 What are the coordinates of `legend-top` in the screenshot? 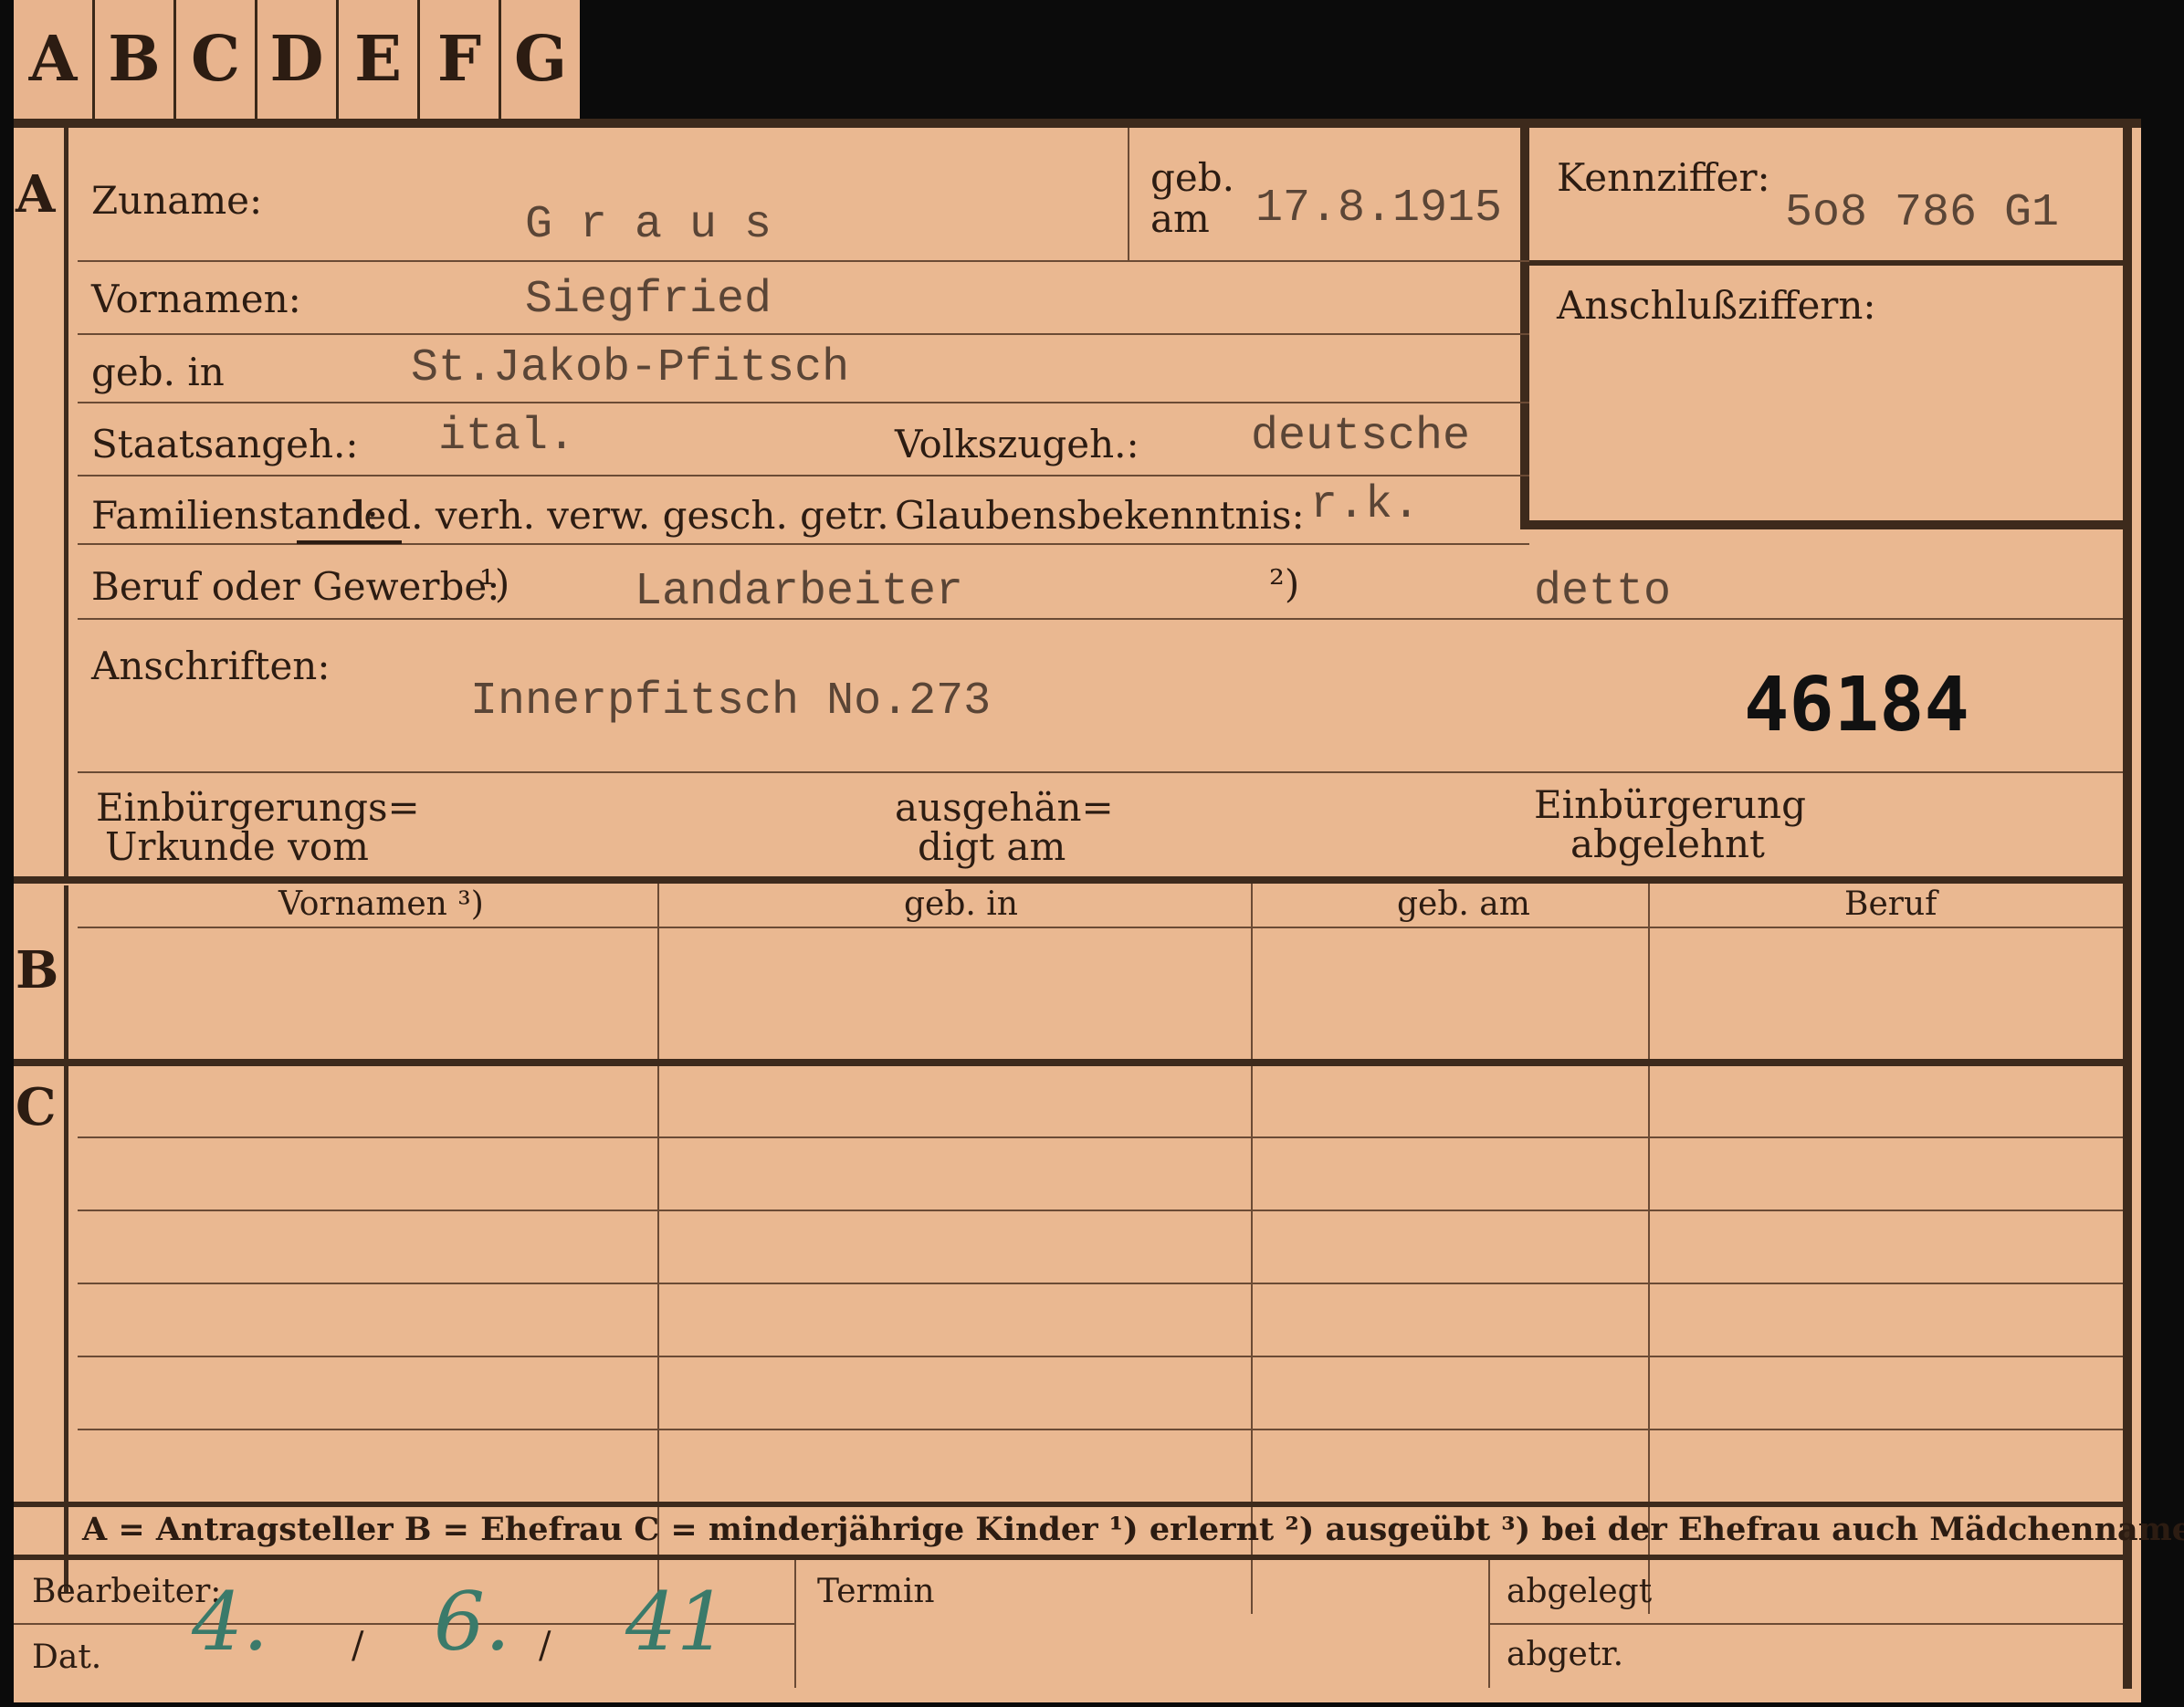 It's located at (1068, 1505).